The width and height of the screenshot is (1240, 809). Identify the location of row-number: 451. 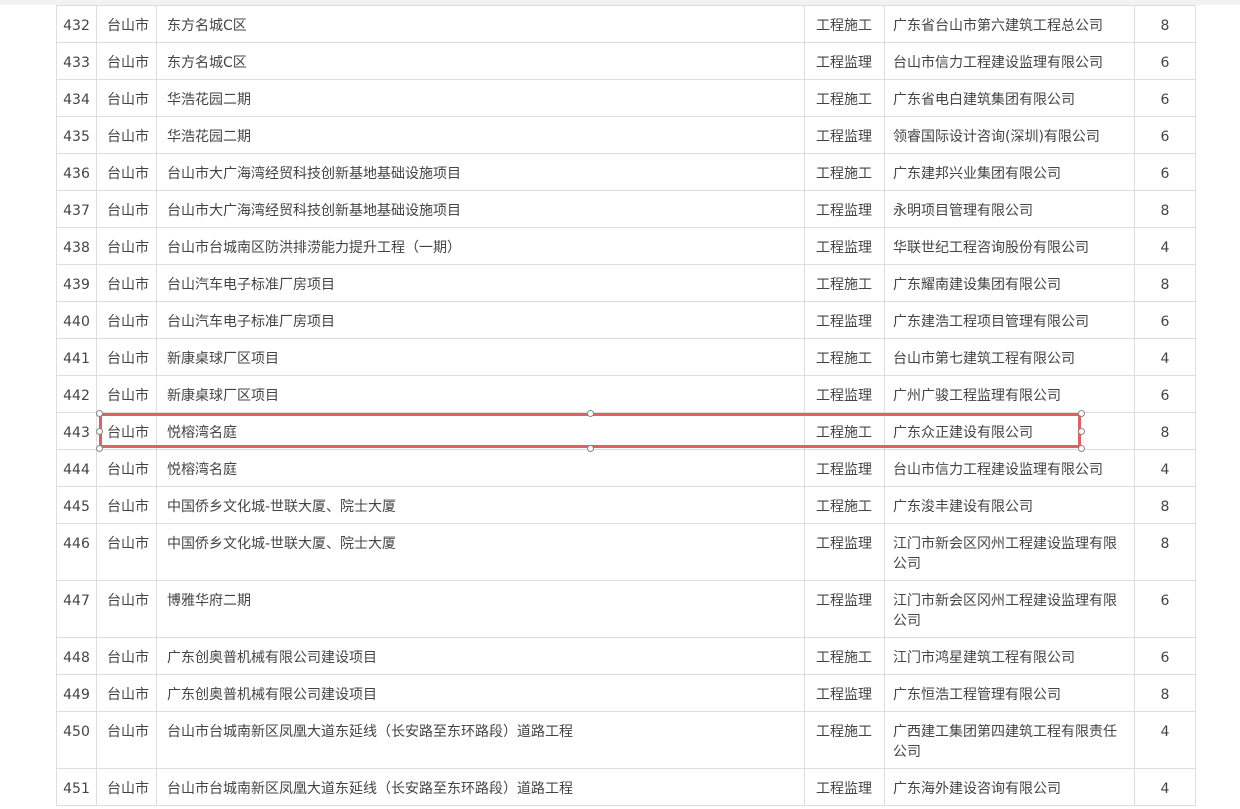
(76, 787).